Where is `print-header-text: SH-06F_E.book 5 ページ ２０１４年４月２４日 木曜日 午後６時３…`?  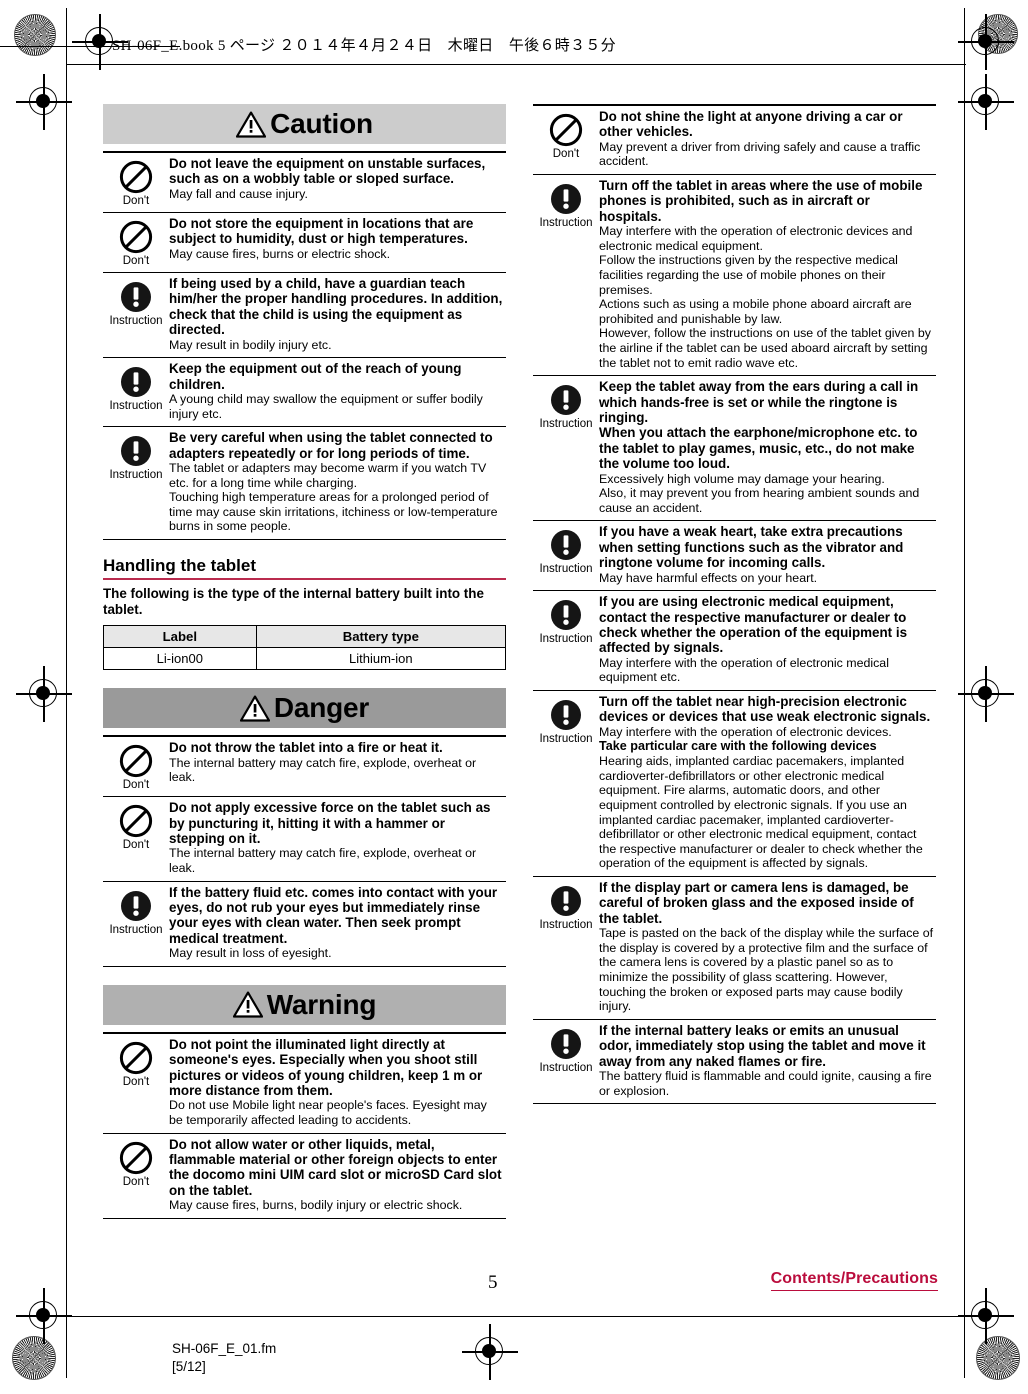 print-header-text: SH-06F_E.book 5 ページ ２０１４年４月２４日 木曜日 午後６時３… is located at coordinates (364, 46).